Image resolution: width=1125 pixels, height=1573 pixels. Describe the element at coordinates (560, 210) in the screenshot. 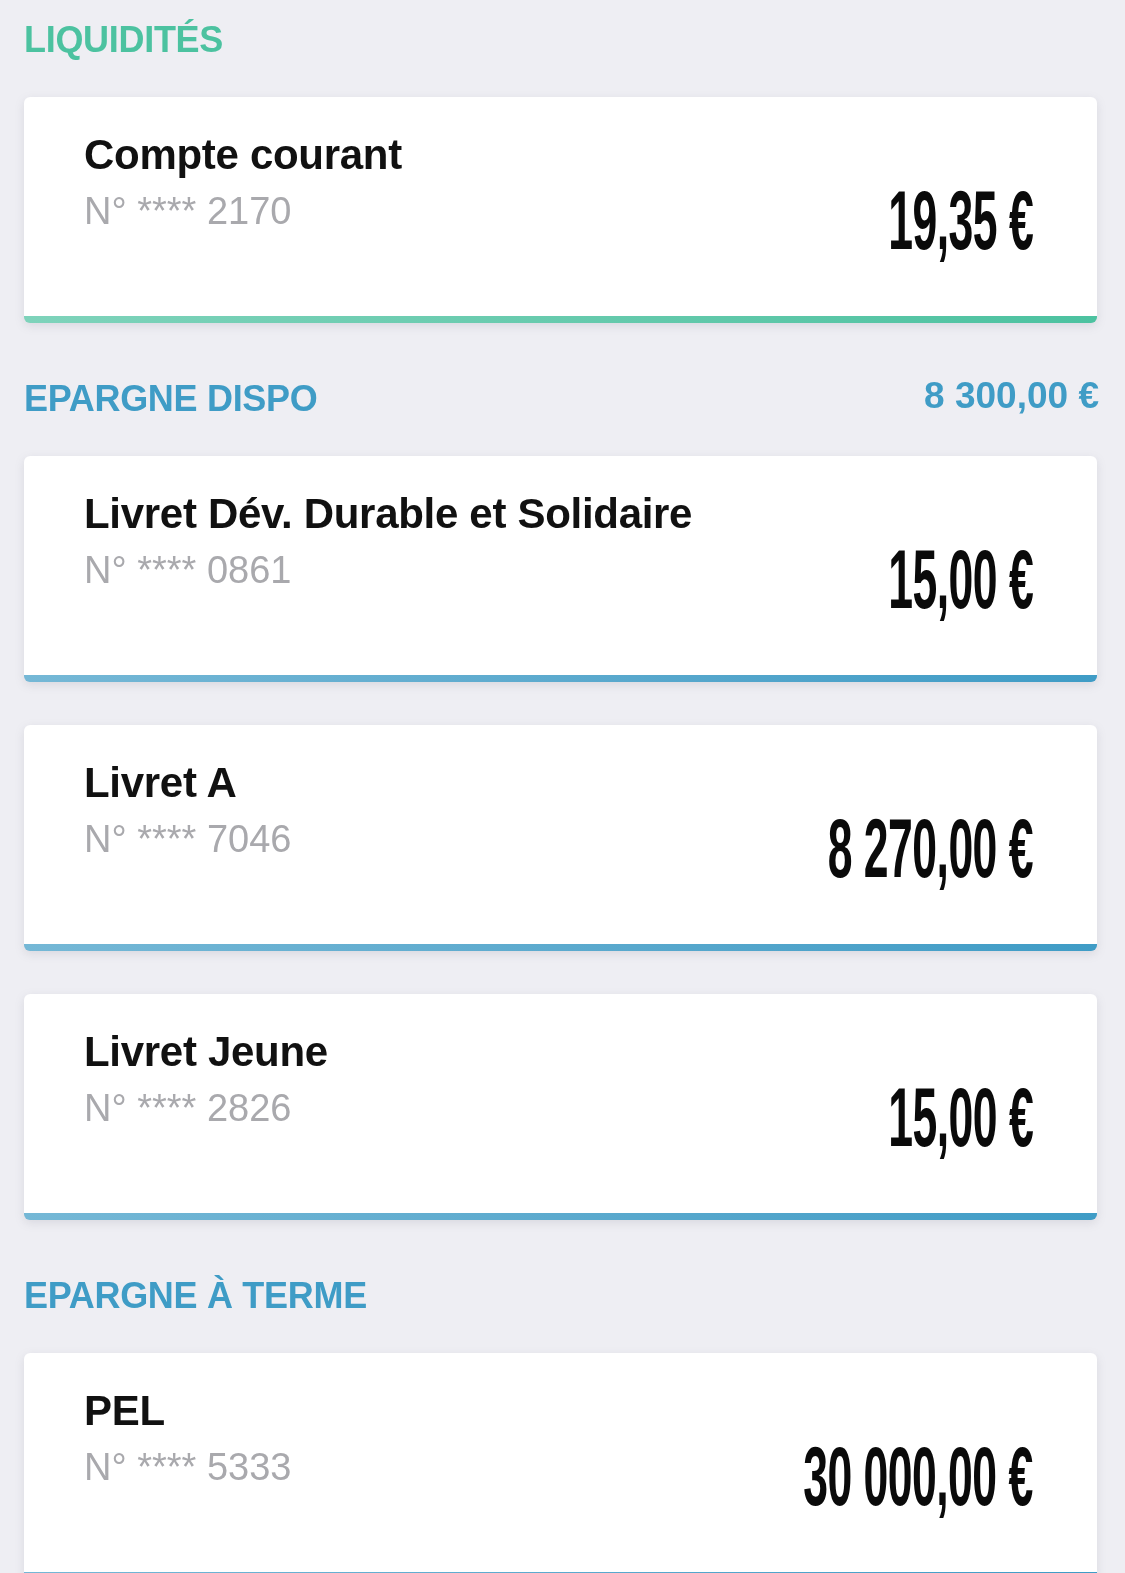

I see `account-card: Compte courant N° **** 2170 19,35 €` at that location.